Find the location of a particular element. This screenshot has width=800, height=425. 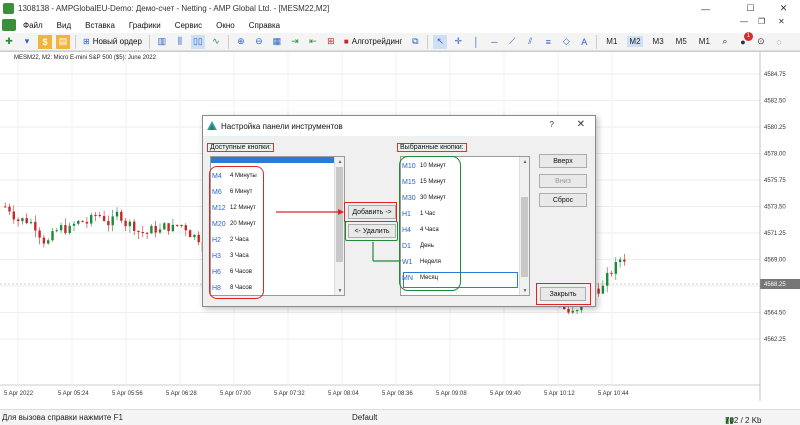

time-label: 5 Apr 10:12 is located at coordinates (559, 394).